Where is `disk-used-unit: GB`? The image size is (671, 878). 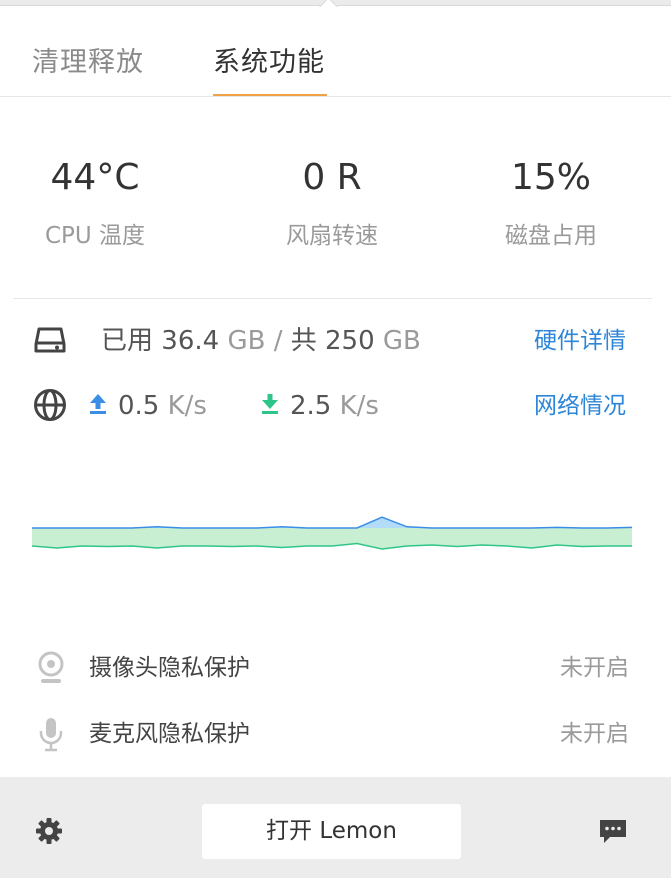 disk-used-unit: GB is located at coordinates (246, 341).